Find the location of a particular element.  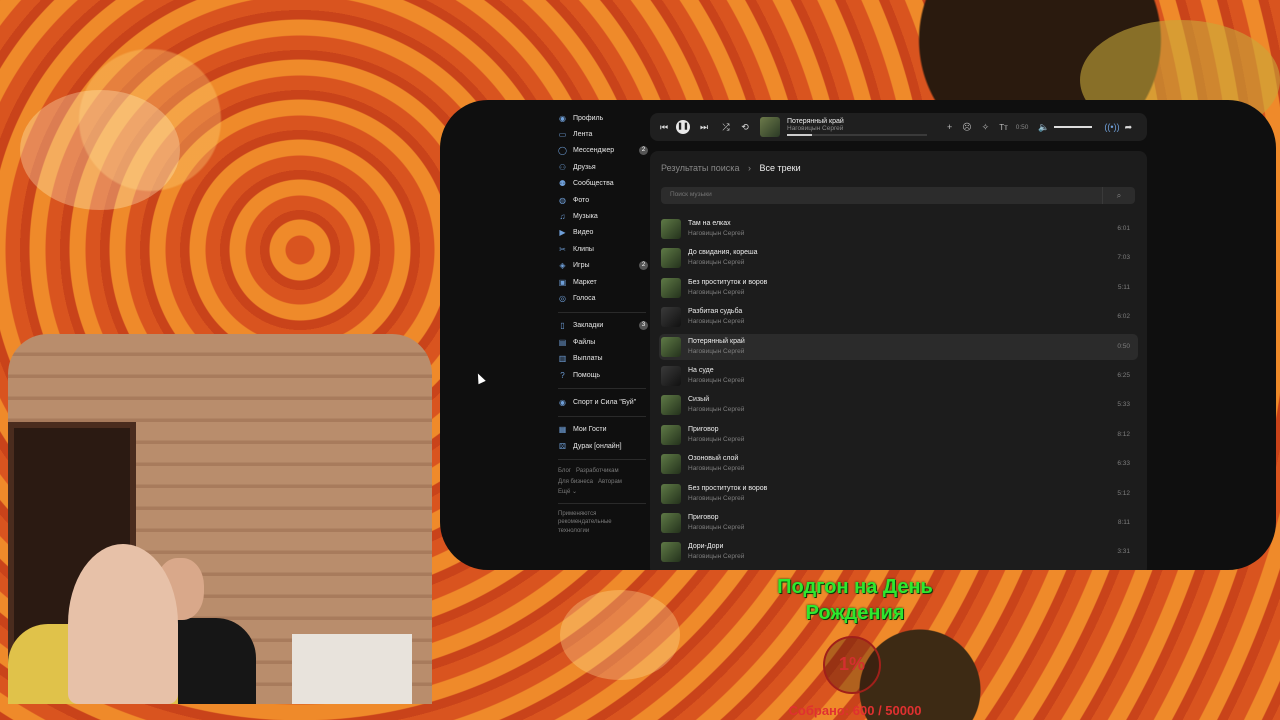

track-title: Дори-Дори is located at coordinates (706, 547).